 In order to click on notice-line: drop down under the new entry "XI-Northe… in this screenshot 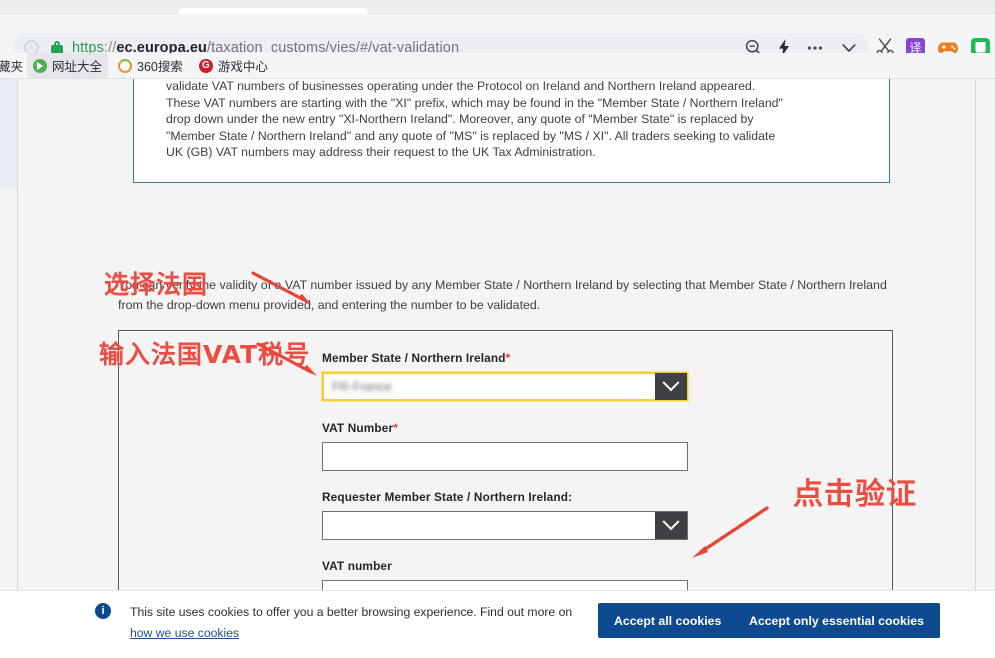, I will do `click(520, 119)`.